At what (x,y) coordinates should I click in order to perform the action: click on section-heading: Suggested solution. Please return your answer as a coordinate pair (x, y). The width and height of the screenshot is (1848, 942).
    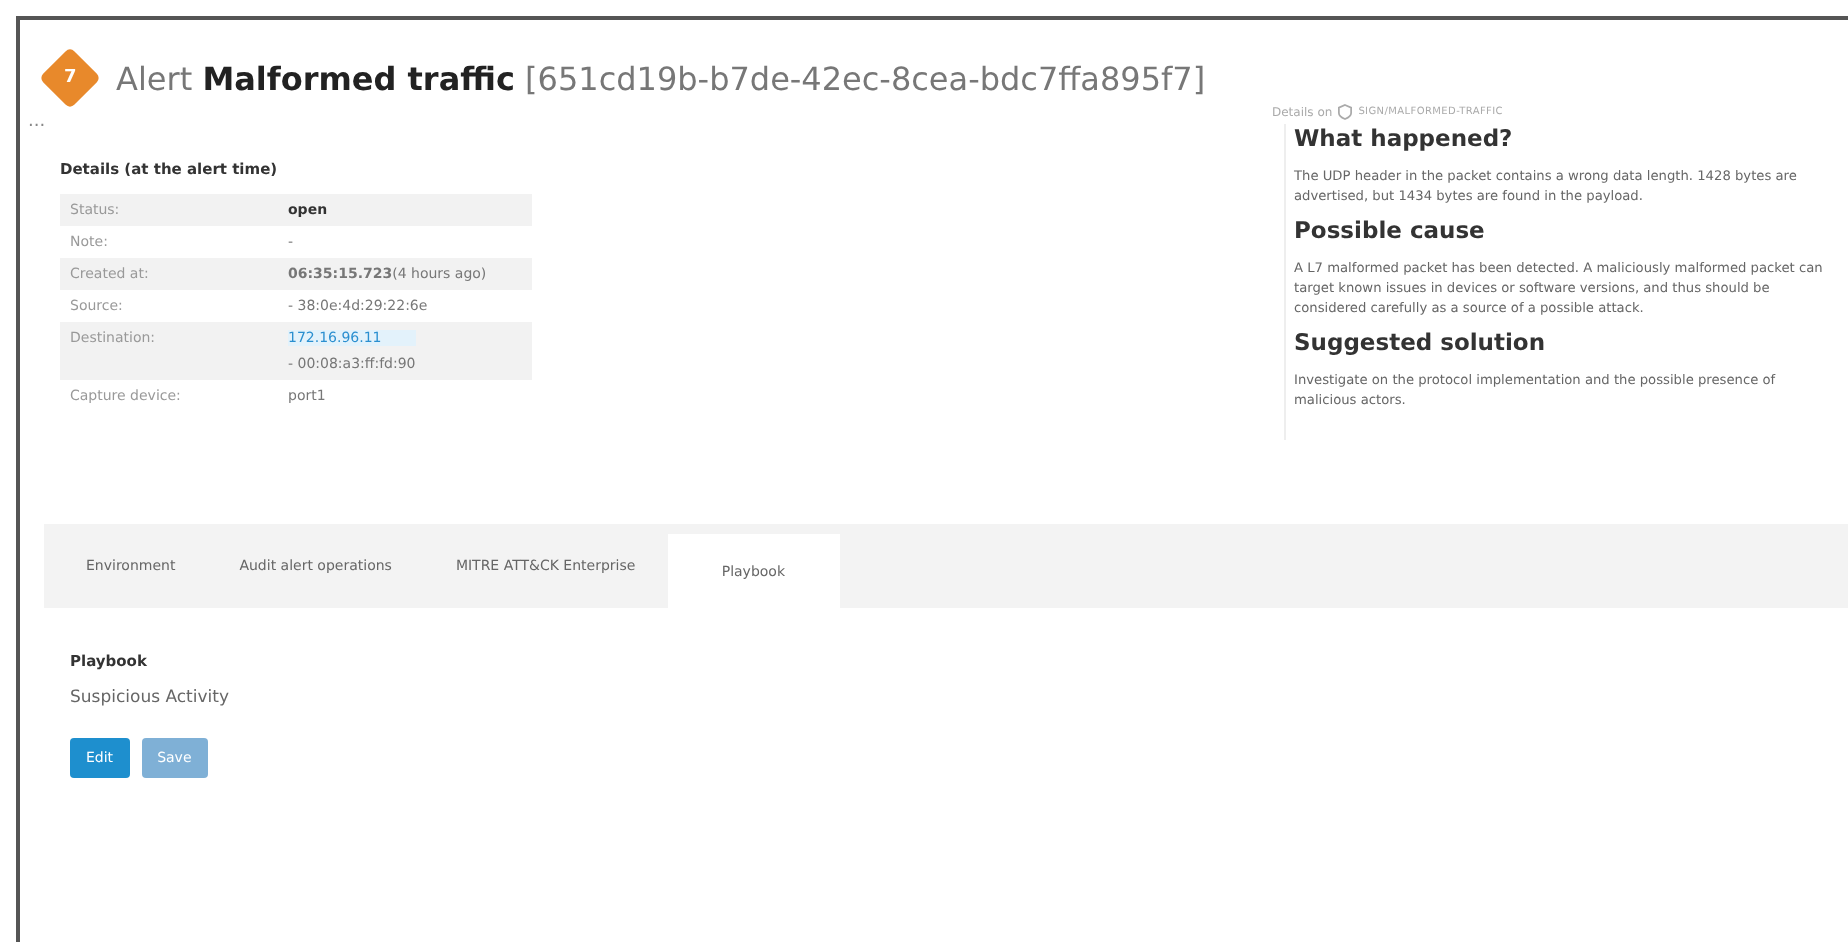
    Looking at the image, I should click on (1421, 342).